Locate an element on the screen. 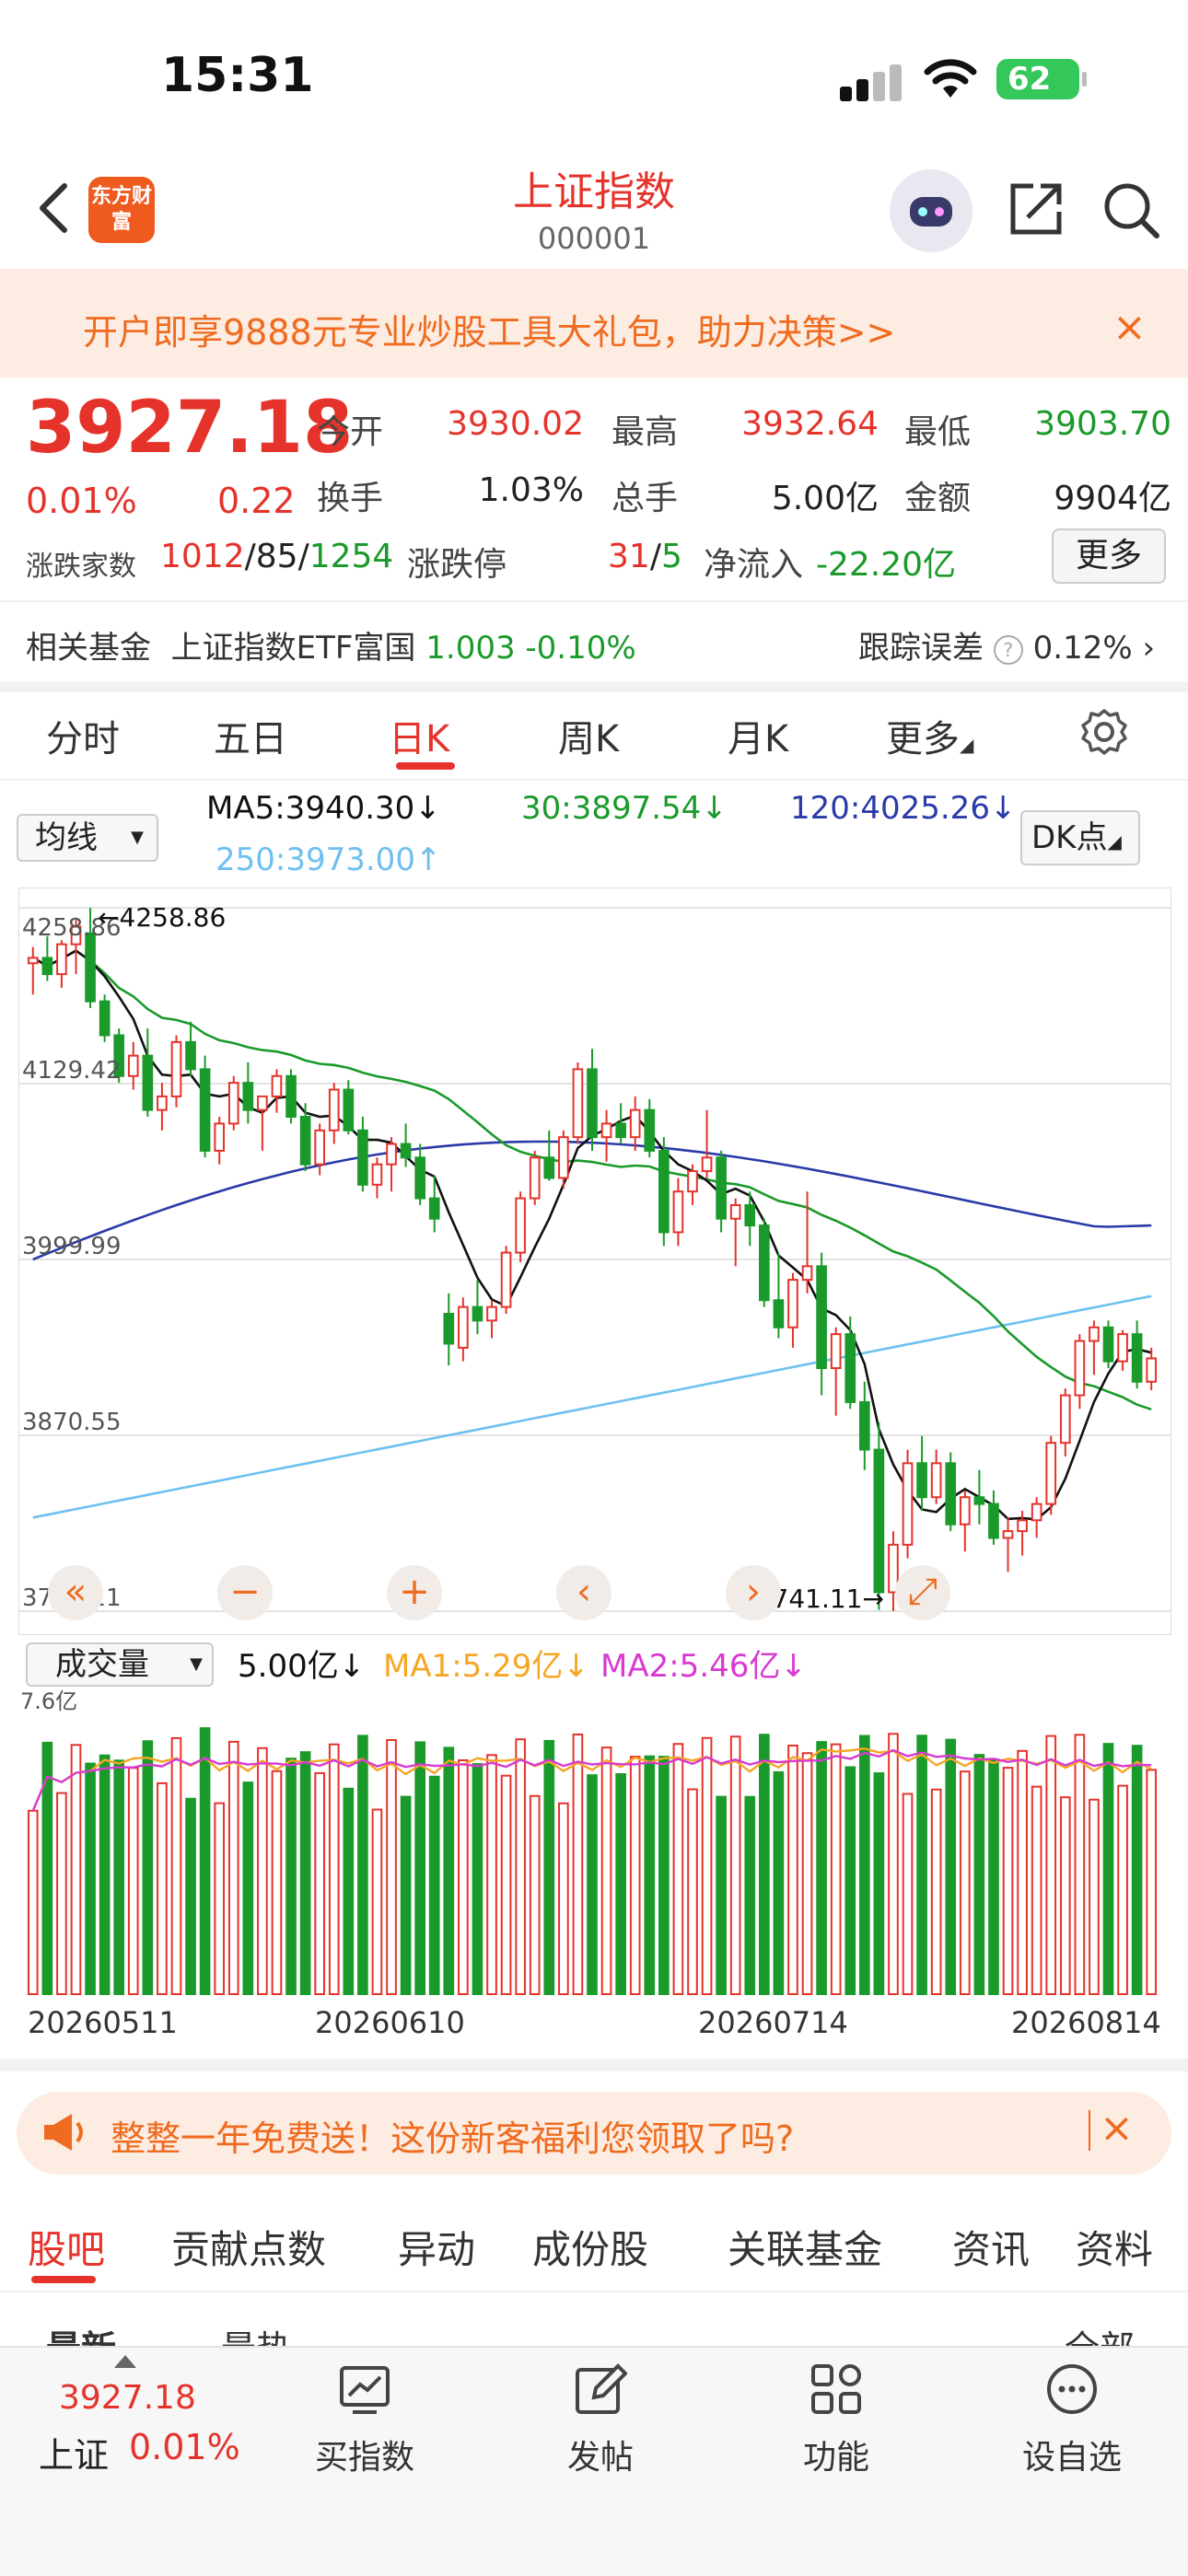 Image resolution: width=1188 pixels, height=2576 pixels. fast-back-button: « is located at coordinates (76, 1592).